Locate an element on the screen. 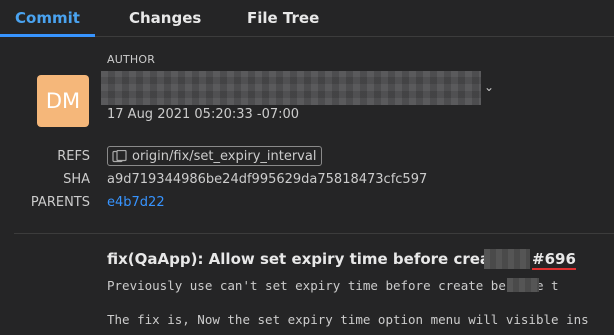 The height and width of the screenshot is (335, 614). divider is located at coordinates (314, 233).